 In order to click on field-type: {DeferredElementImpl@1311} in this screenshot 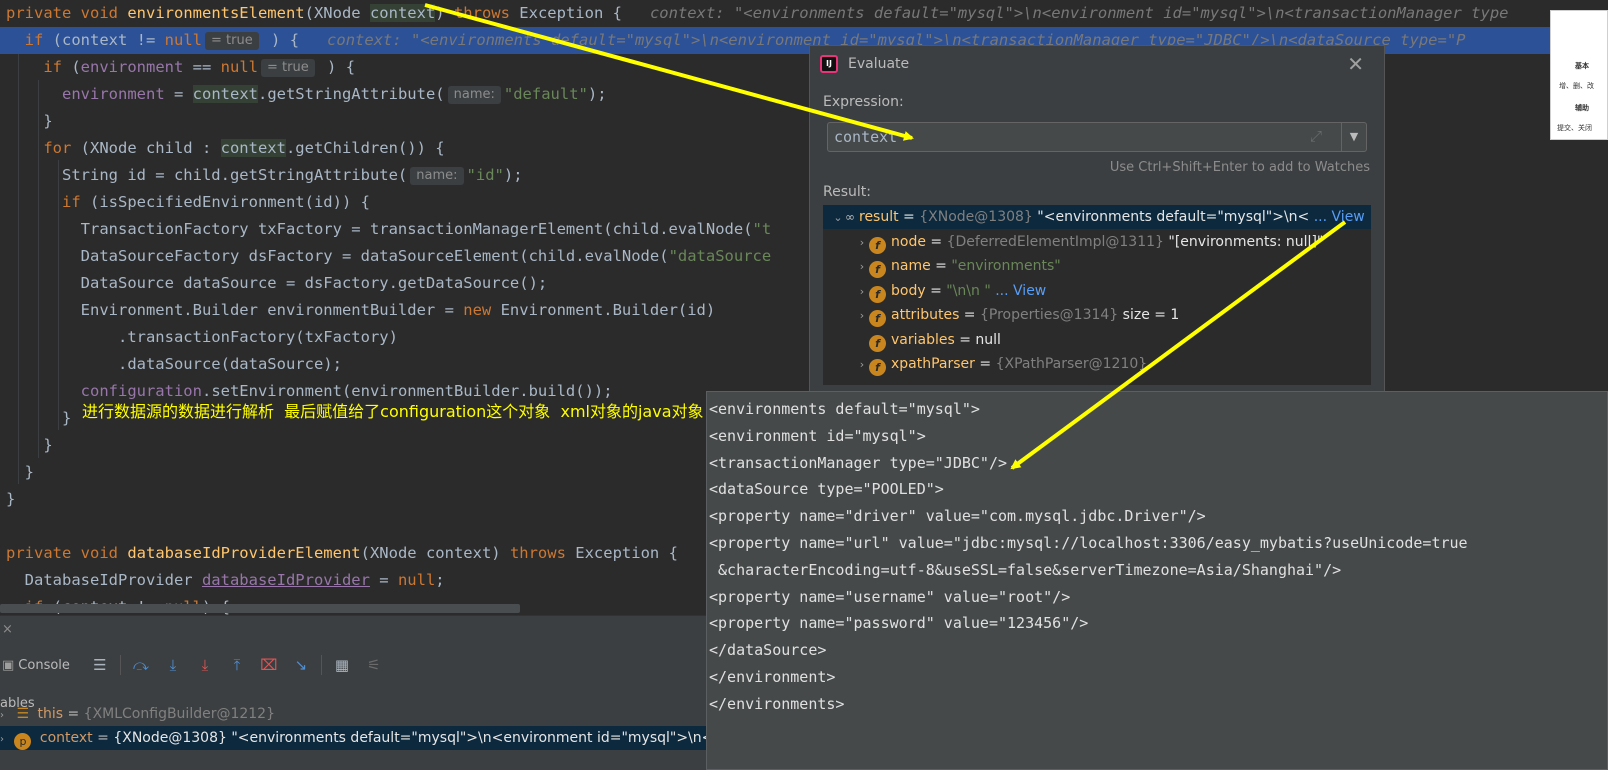, I will do `click(1057, 241)`.